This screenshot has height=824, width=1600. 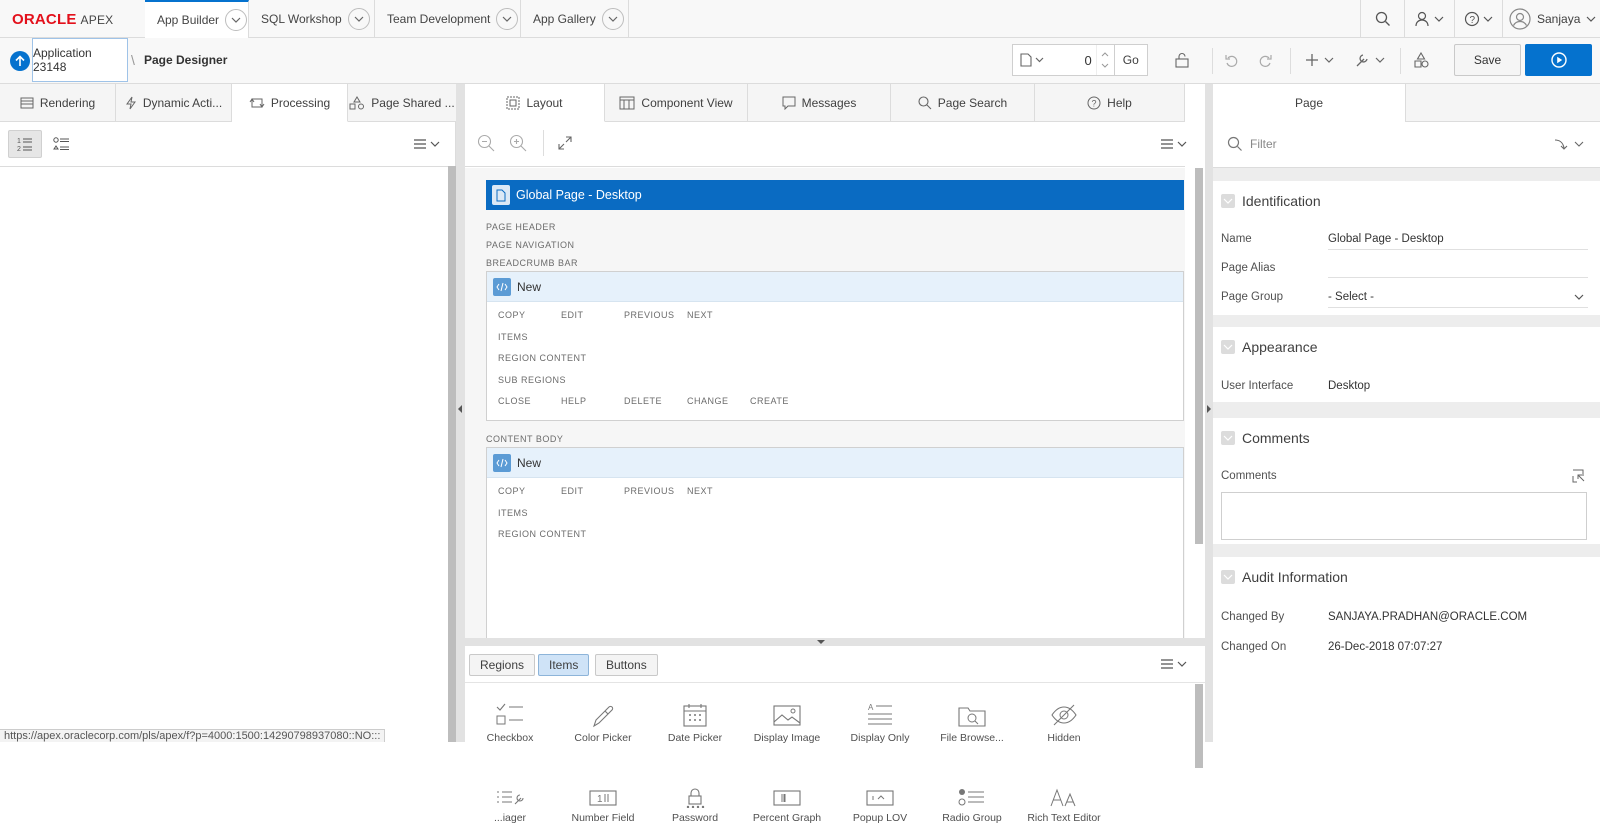 What do you see at coordinates (510, 723) in the screenshot?
I see `gallery-item-checkbox: Checkbox` at bounding box center [510, 723].